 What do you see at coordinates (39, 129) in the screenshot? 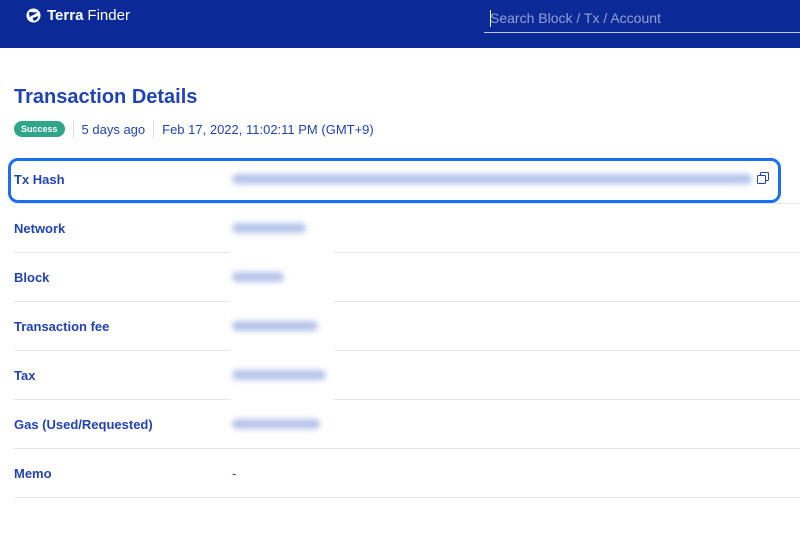
I see `status-badge: Success` at bounding box center [39, 129].